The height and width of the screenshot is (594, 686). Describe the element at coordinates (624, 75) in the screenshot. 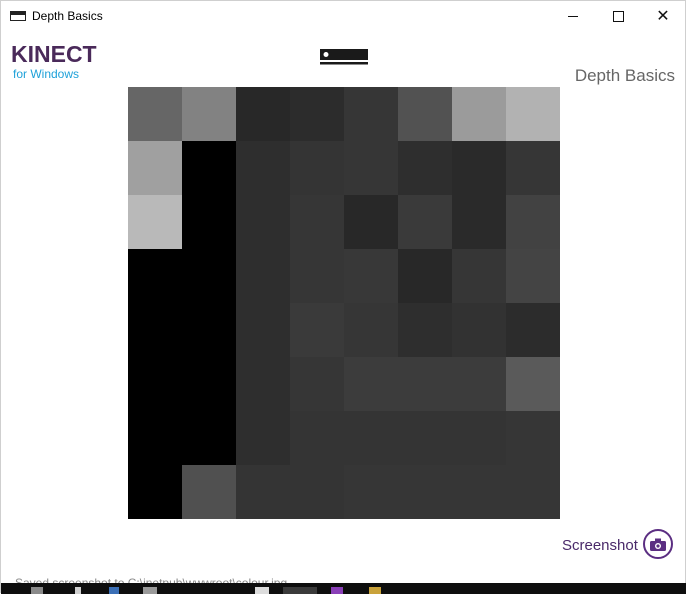

I see `page-title: Depth Basics` at that location.